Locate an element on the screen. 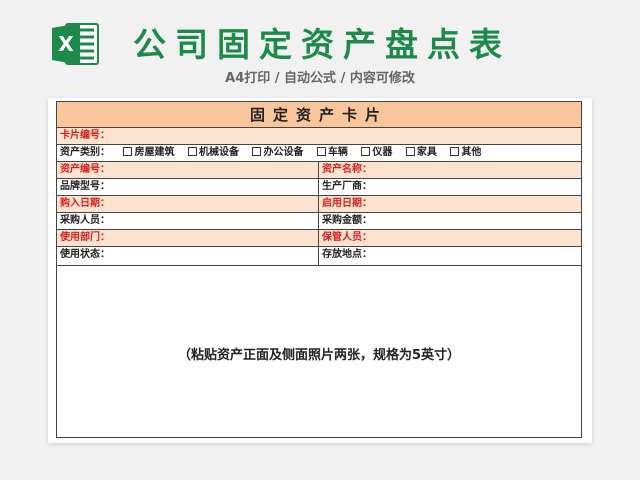  buyer-label: 采购人员： is located at coordinates (188, 221).